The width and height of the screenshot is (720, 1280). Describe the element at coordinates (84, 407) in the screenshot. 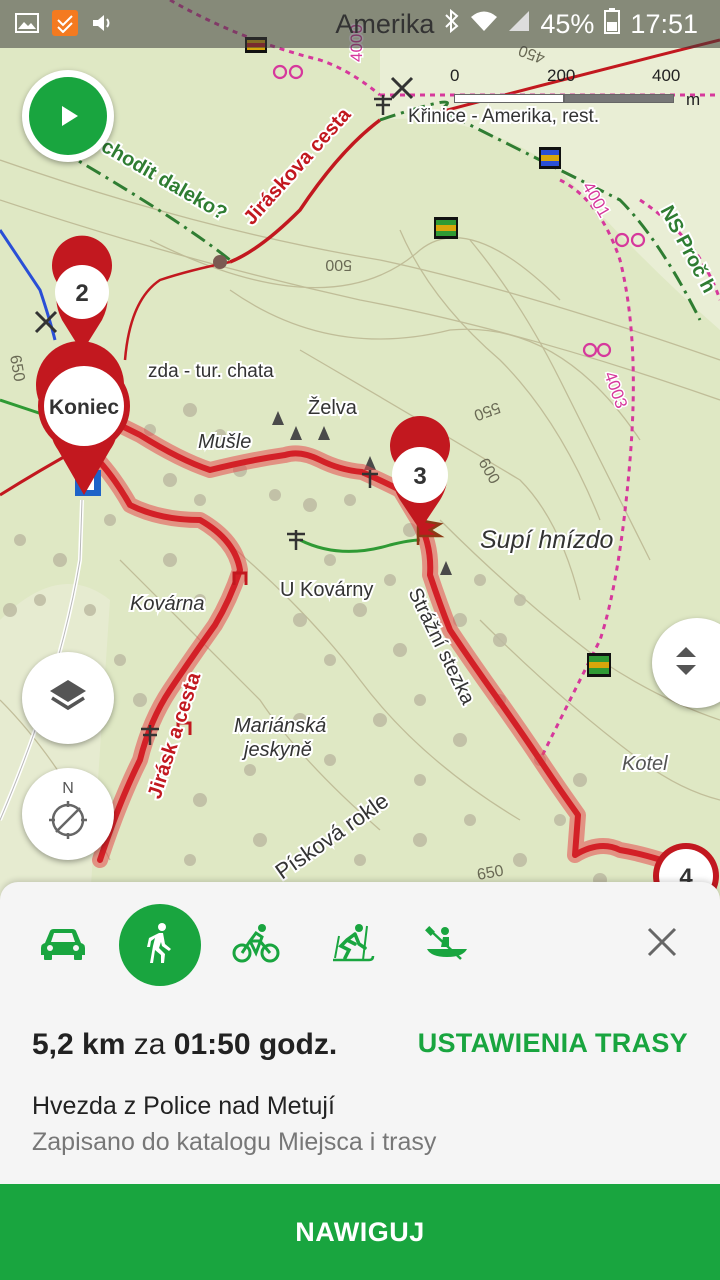

I see `route-marker-end-label: Koniec` at that location.